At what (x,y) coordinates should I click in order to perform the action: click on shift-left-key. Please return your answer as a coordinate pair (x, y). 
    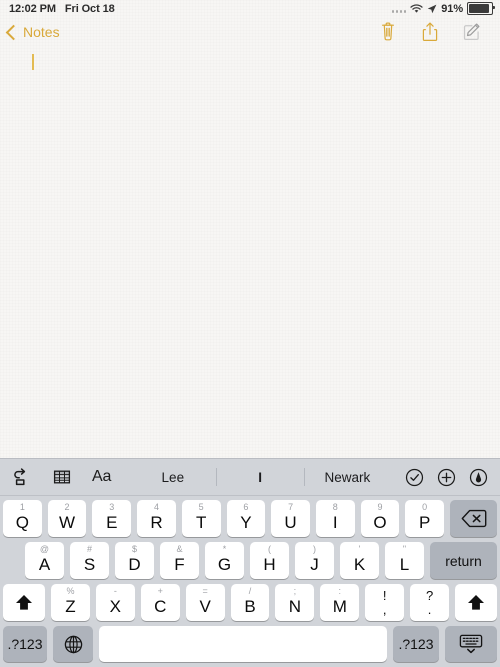
    Looking at the image, I should click on (24, 602).